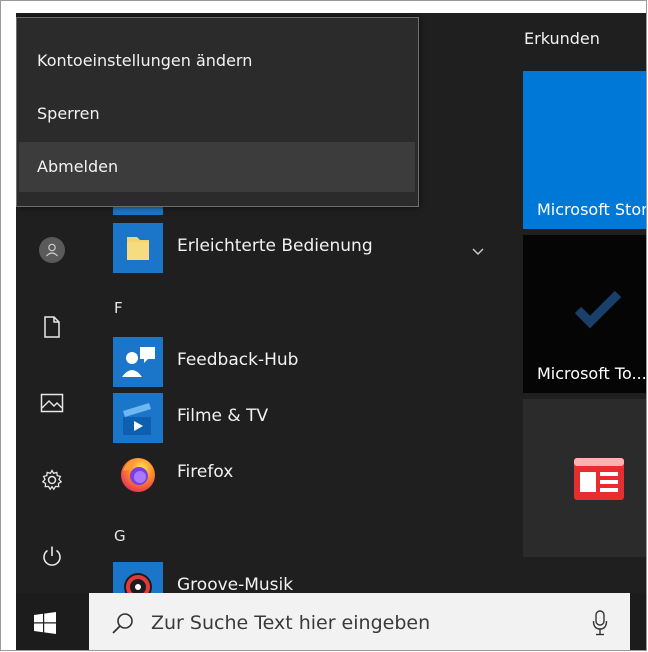  What do you see at coordinates (122, 623) in the screenshot?
I see `search-icon` at bounding box center [122, 623].